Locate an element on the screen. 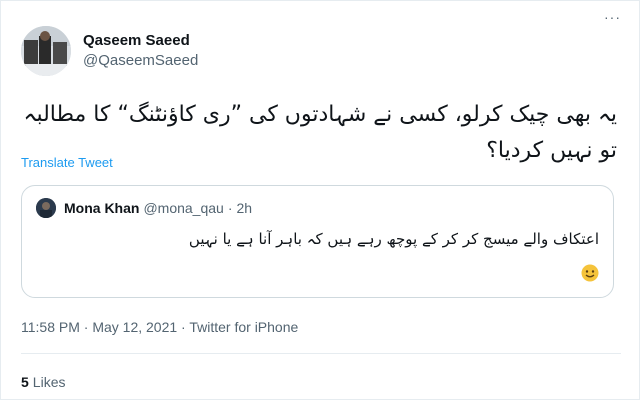 The height and width of the screenshot is (400, 640). tweet-header: Qaseem Saeed @QaseemSaeed is located at coordinates (321, 51).